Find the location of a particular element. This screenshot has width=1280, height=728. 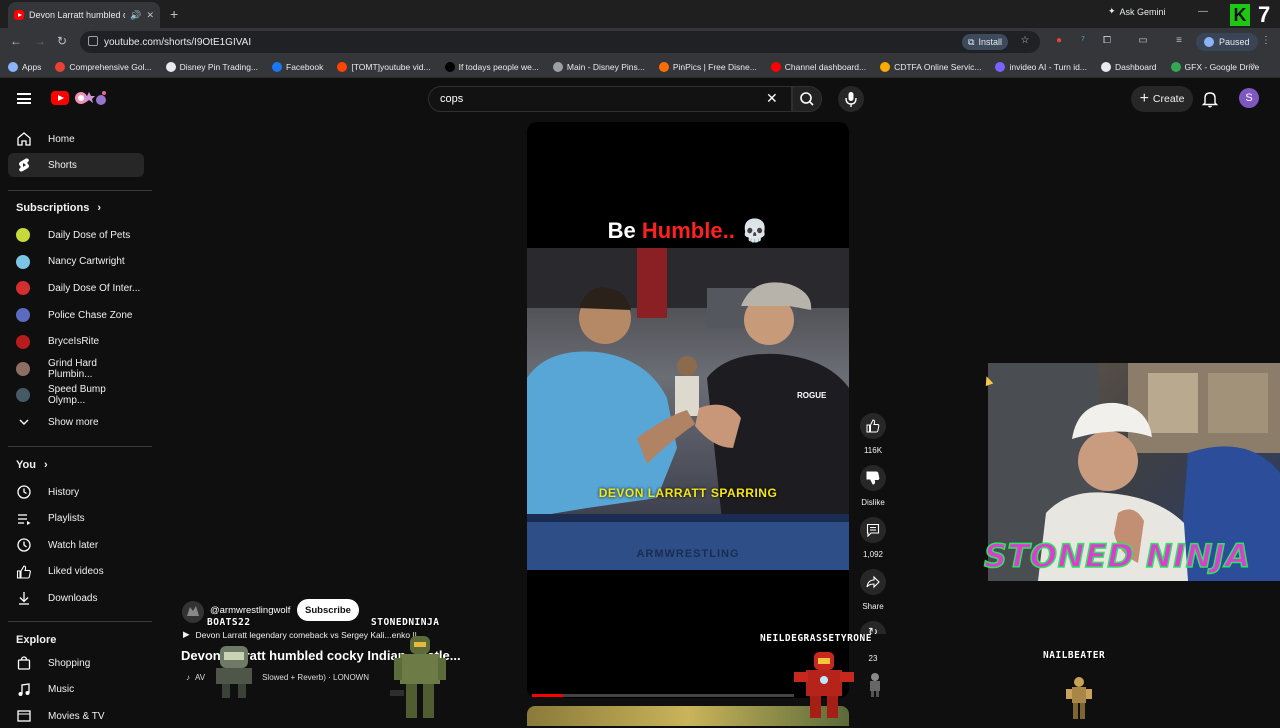

show-more-label: Show more is located at coordinates (73, 422).